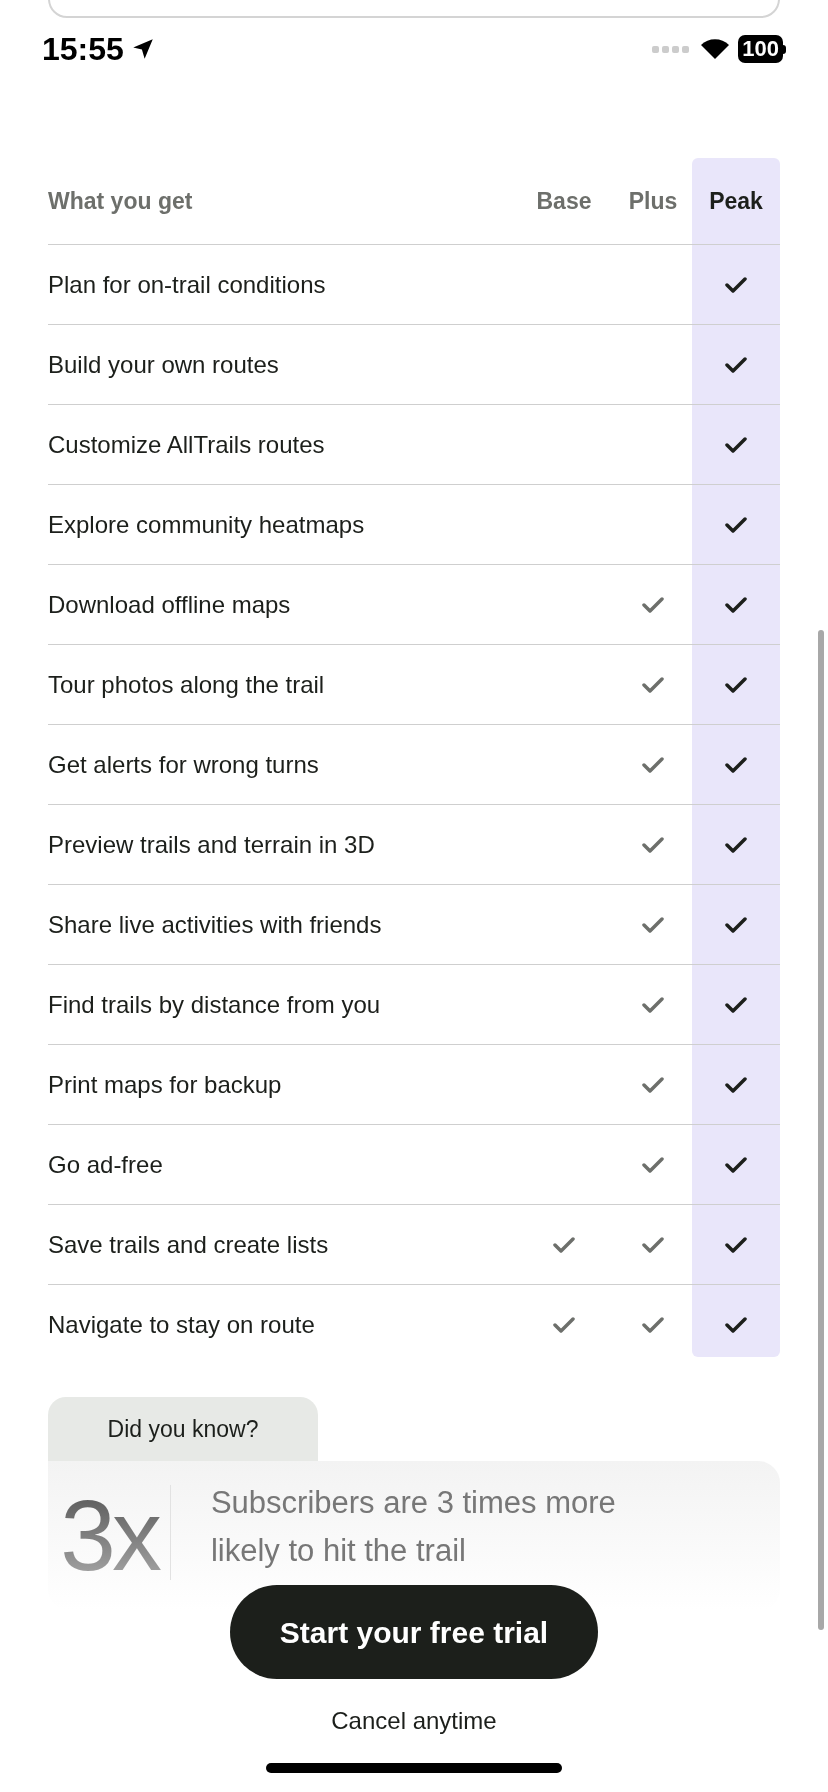 This screenshot has width=828, height=1792. What do you see at coordinates (760, 49) in the screenshot?
I see `battery-icon: 100` at bounding box center [760, 49].